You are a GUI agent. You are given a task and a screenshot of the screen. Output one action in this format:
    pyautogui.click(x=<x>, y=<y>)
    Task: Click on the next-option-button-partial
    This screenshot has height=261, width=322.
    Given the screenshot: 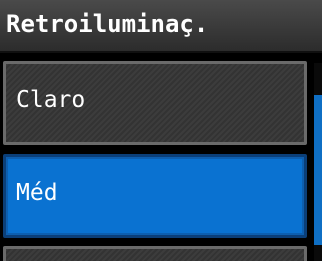 What is the action you would take?
    pyautogui.click(x=155, y=253)
    